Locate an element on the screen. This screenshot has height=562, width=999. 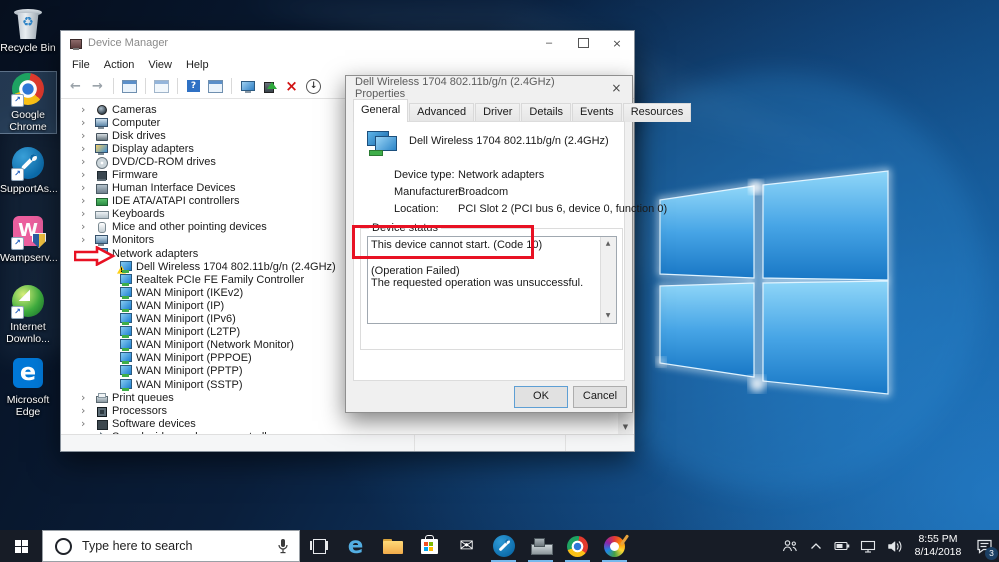
folder-icon is located at coordinates (392, 546).